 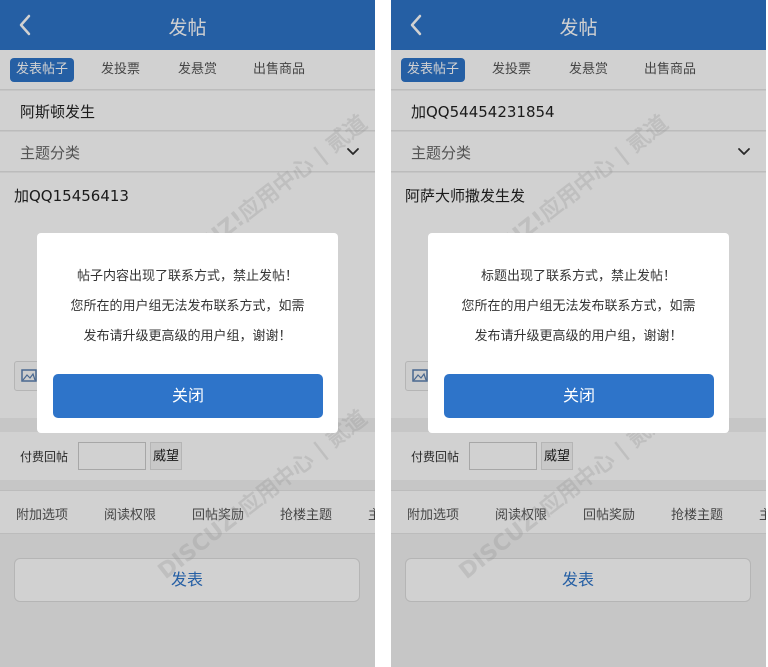 What do you see at coordinates (578, 276) in the screenshot?
I see `alert-message-line: 标题出现了联系方式，禁止发帖！` at bounding box center [578, 276].